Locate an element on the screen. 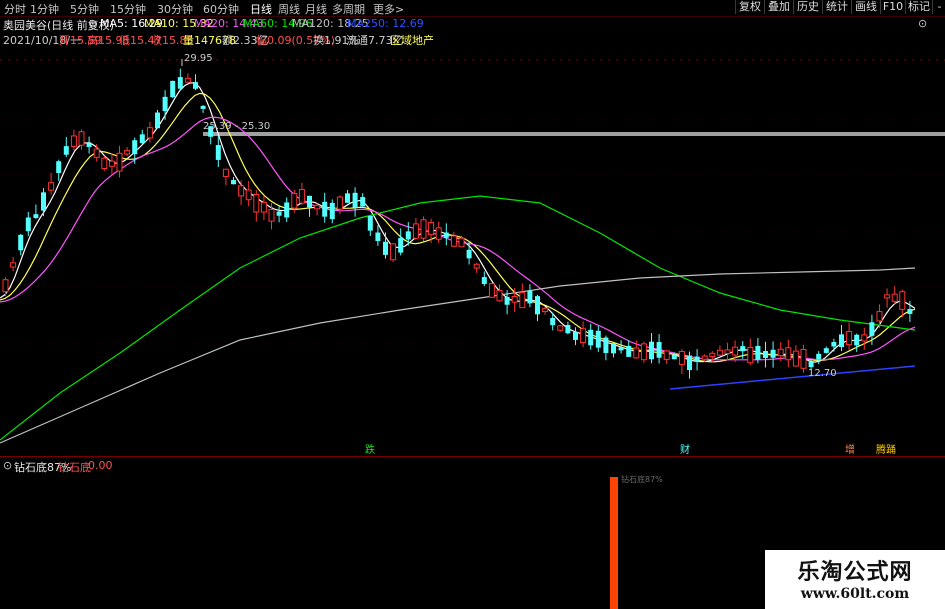  period-tab-minute: 分时 is located at coordinates (15, 9).